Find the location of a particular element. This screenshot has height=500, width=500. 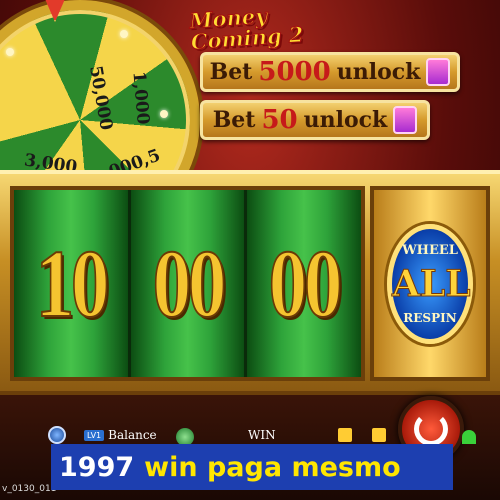

reel-3: 00 is located at coordinates (304, 283).